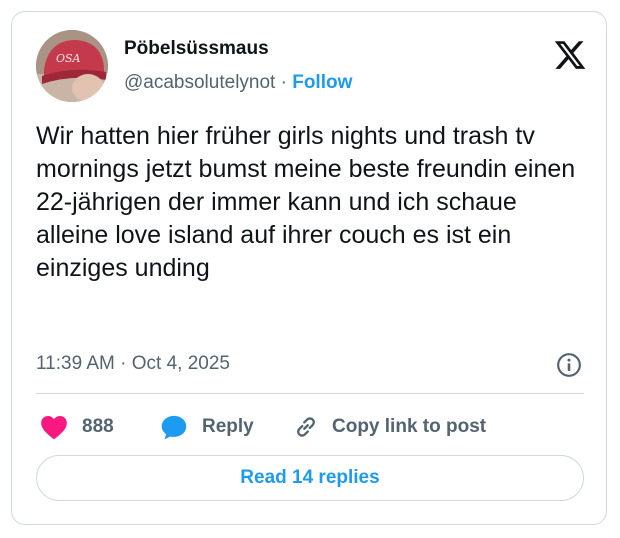  What do you see at coordinates (199, 82) in the screenshot?
I see `author-handle: @acabsolutelynot` at bounding box center [199, 82].